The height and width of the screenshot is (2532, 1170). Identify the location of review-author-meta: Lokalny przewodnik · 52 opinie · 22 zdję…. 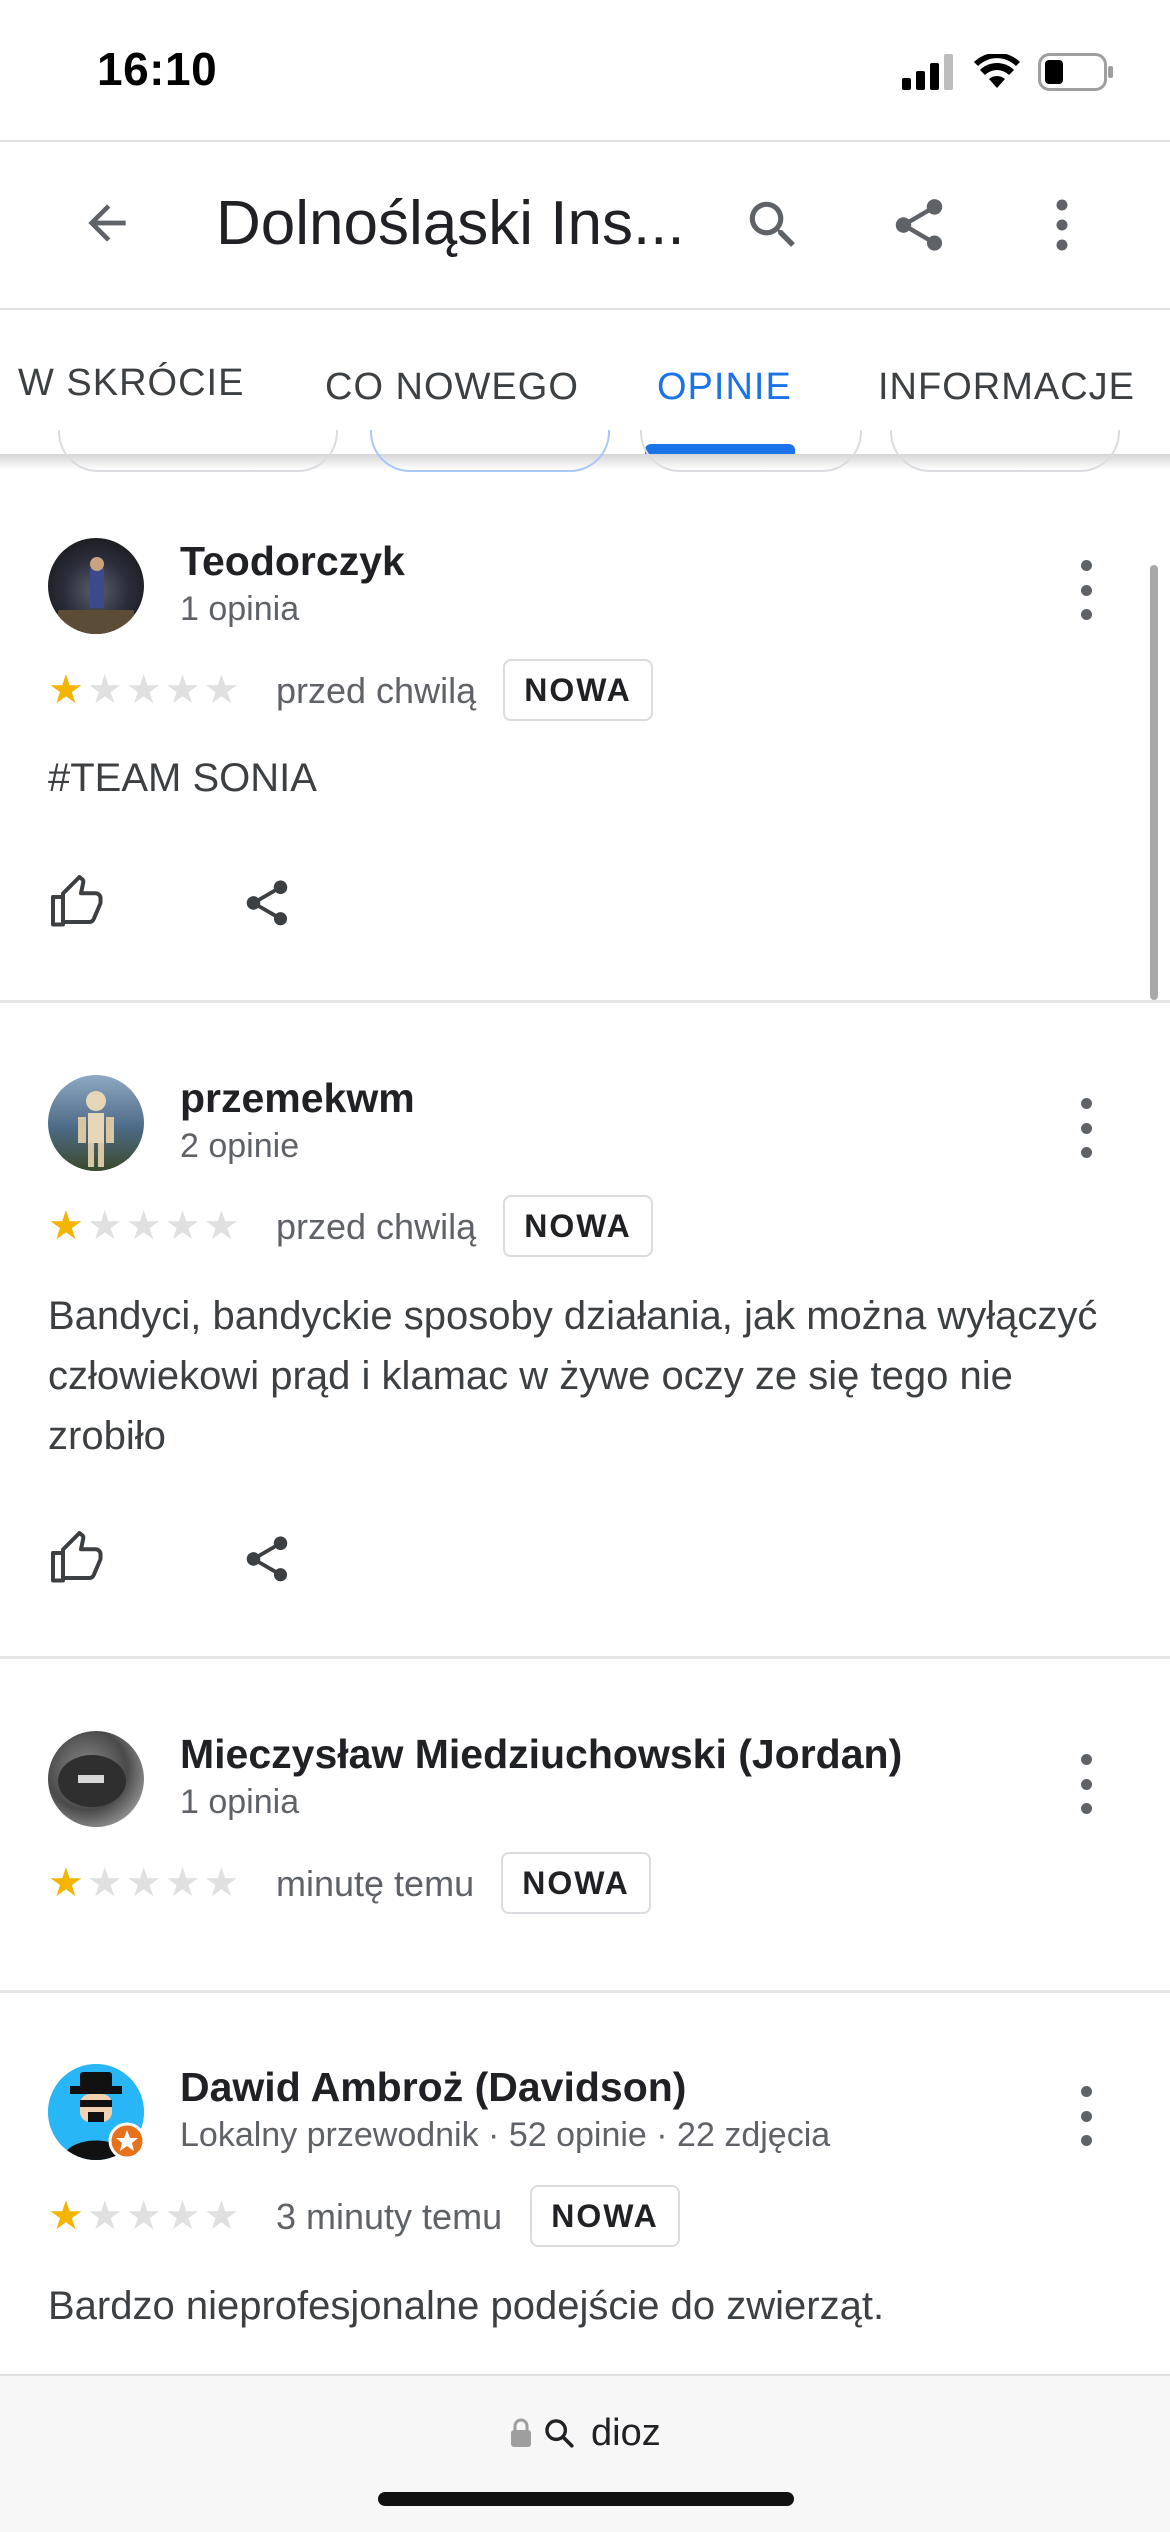
(505, 2135).